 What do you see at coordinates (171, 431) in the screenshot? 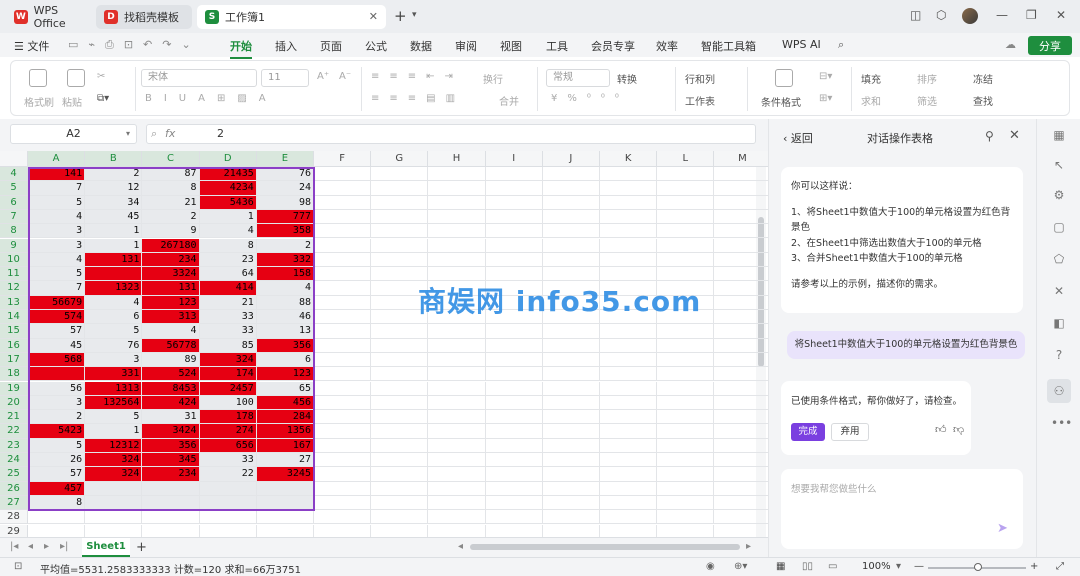
I see `cell-c22: 3424` at bounding box center [171, 431].